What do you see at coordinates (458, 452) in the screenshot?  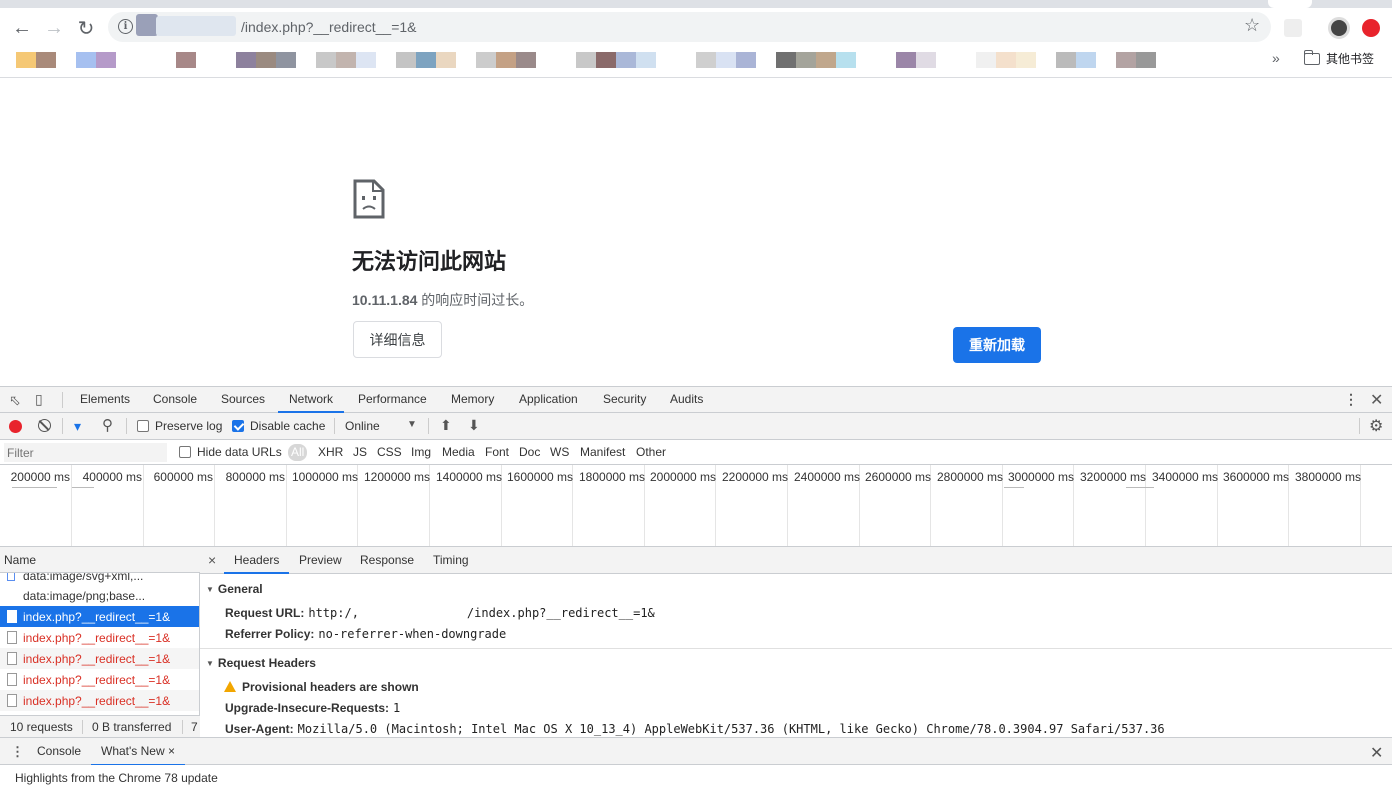 I see `filter-type-media: Media` at bounding box center [458, 452].